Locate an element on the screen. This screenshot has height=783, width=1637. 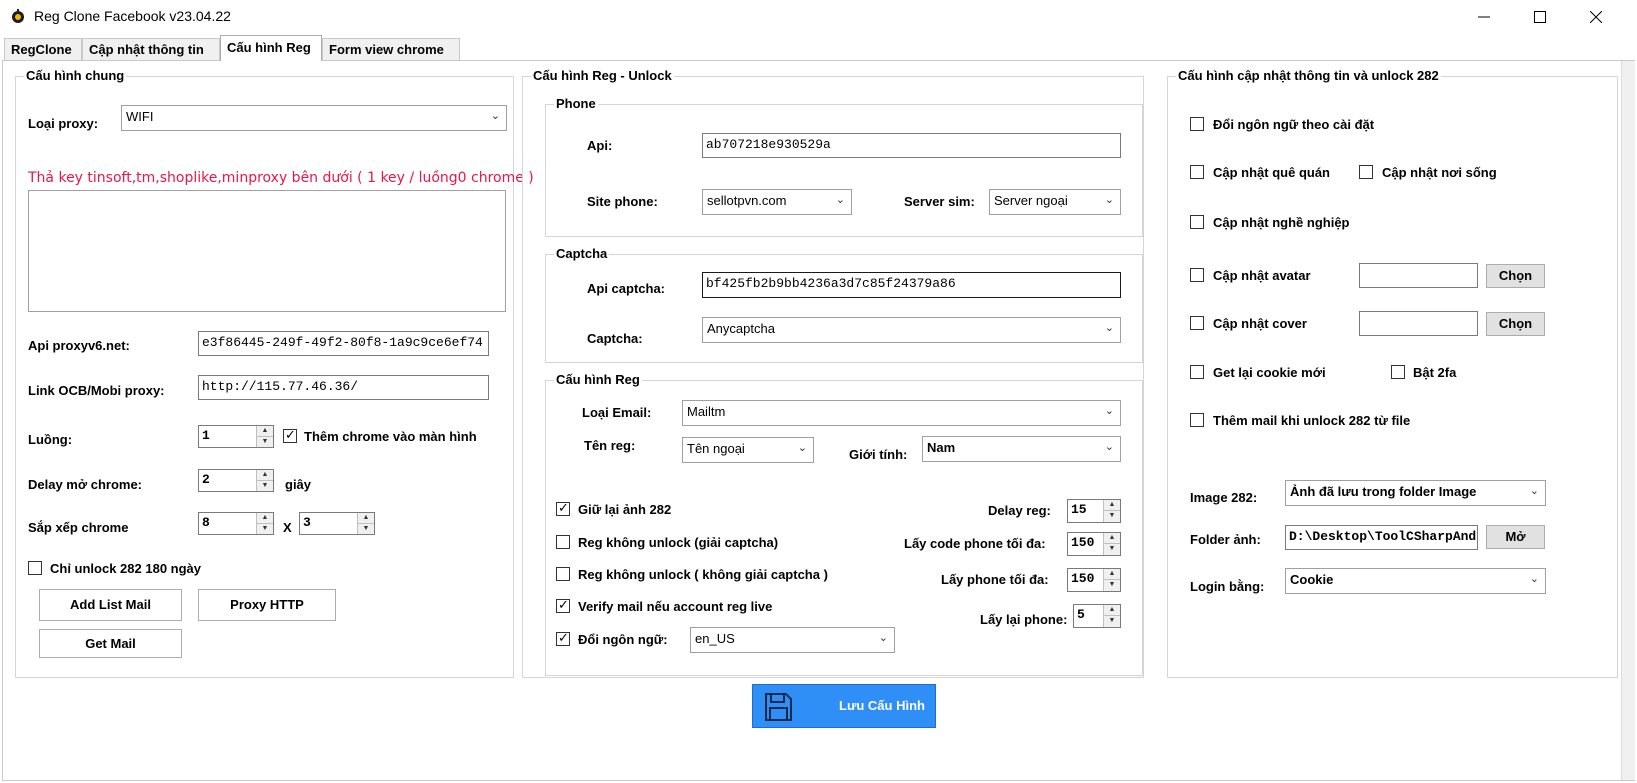
retry-phone-label: Lấy lại phone: is located at coordinates (1024, 619).